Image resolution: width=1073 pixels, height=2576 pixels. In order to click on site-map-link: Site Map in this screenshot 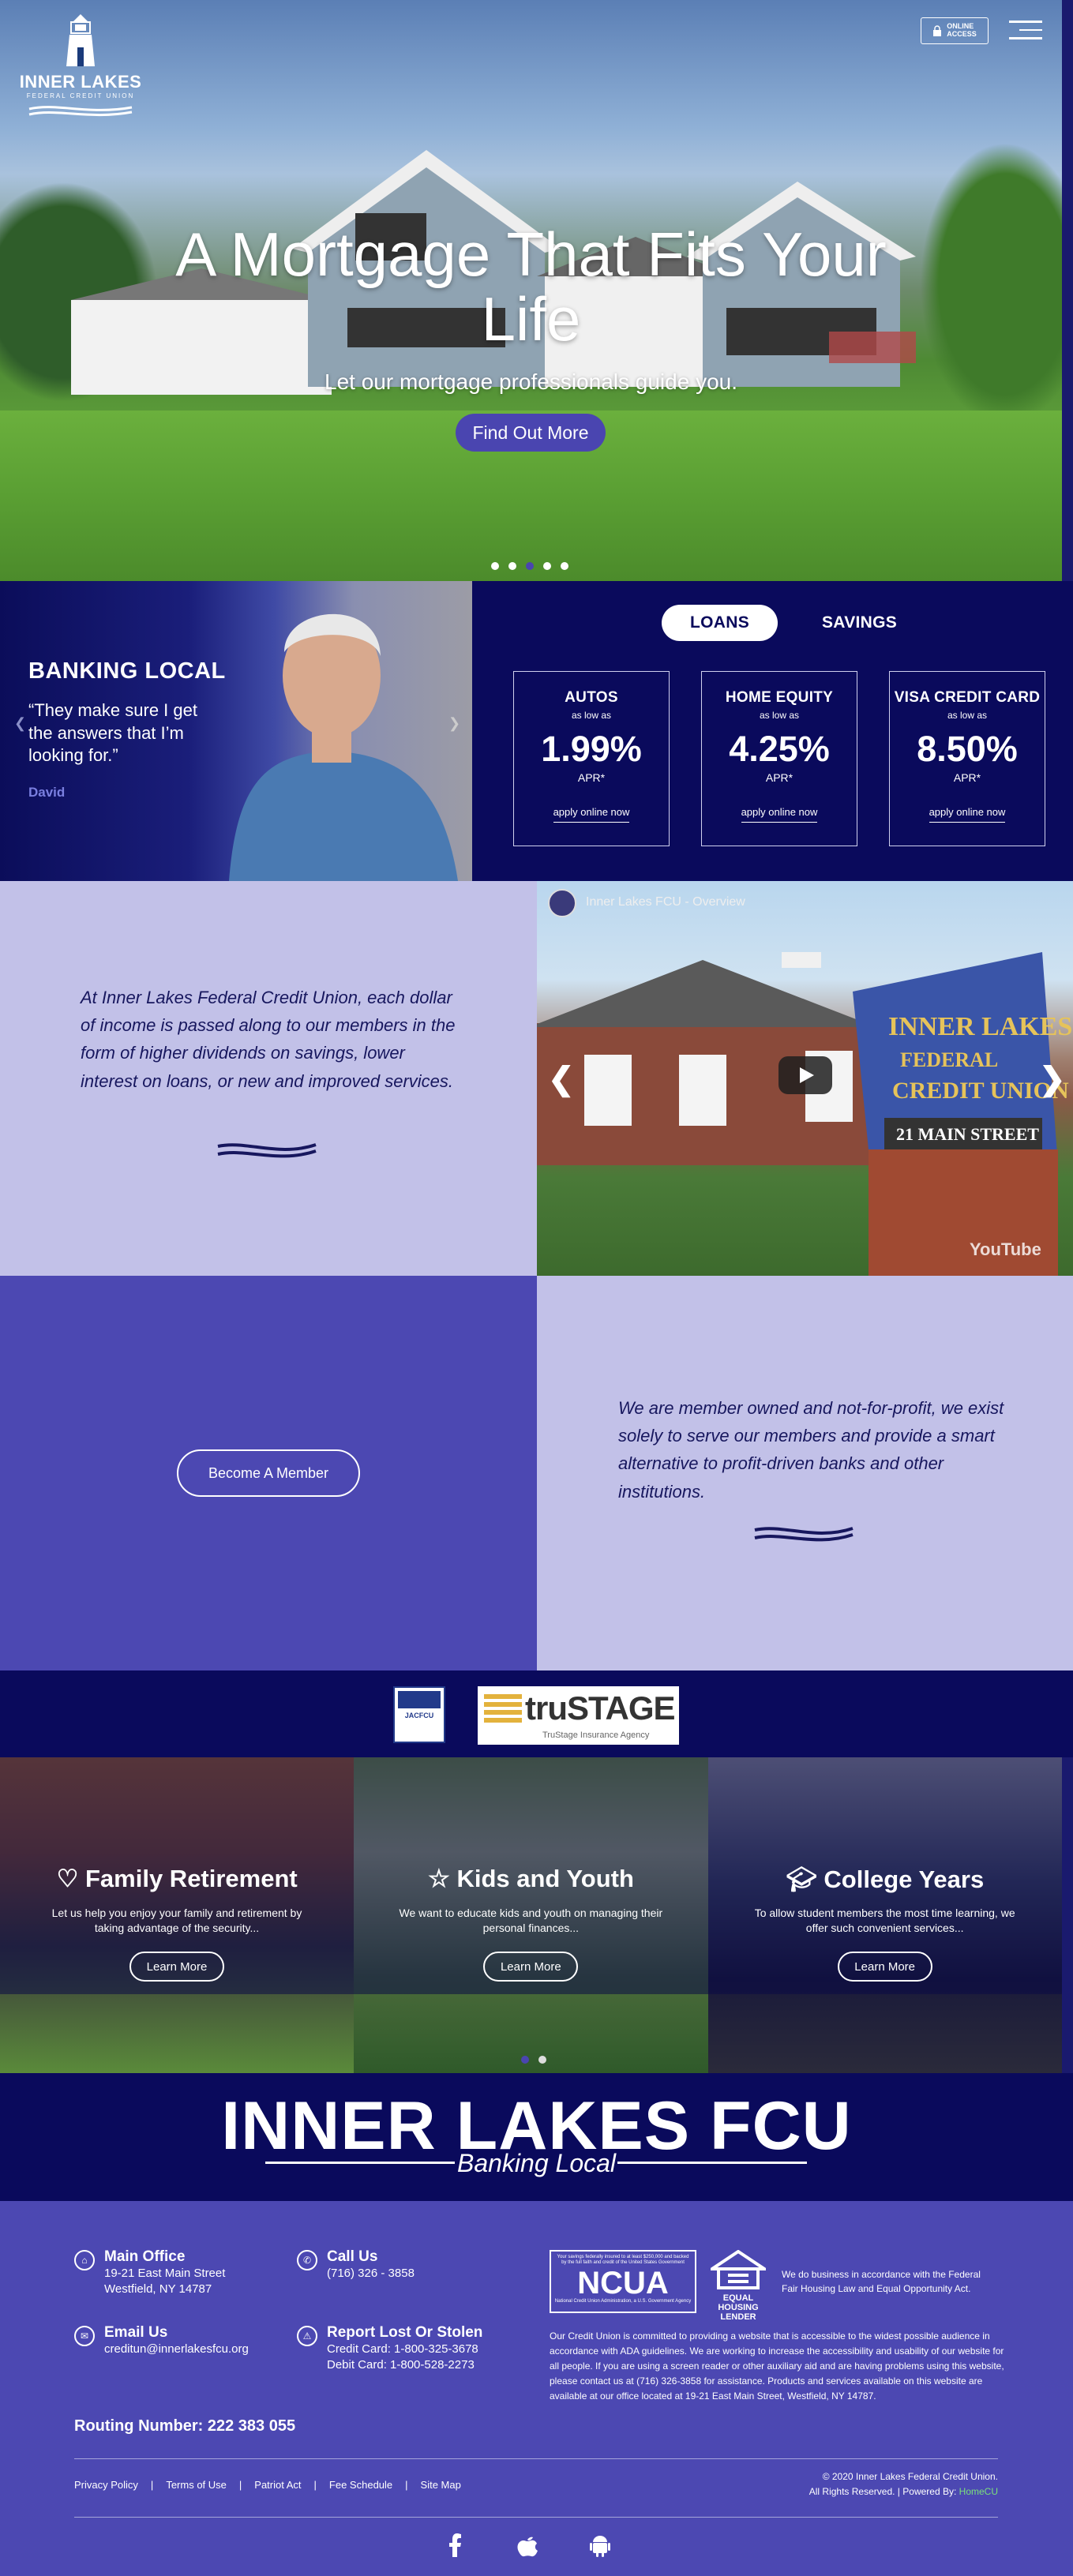, I will do `click(441, 2485)`.